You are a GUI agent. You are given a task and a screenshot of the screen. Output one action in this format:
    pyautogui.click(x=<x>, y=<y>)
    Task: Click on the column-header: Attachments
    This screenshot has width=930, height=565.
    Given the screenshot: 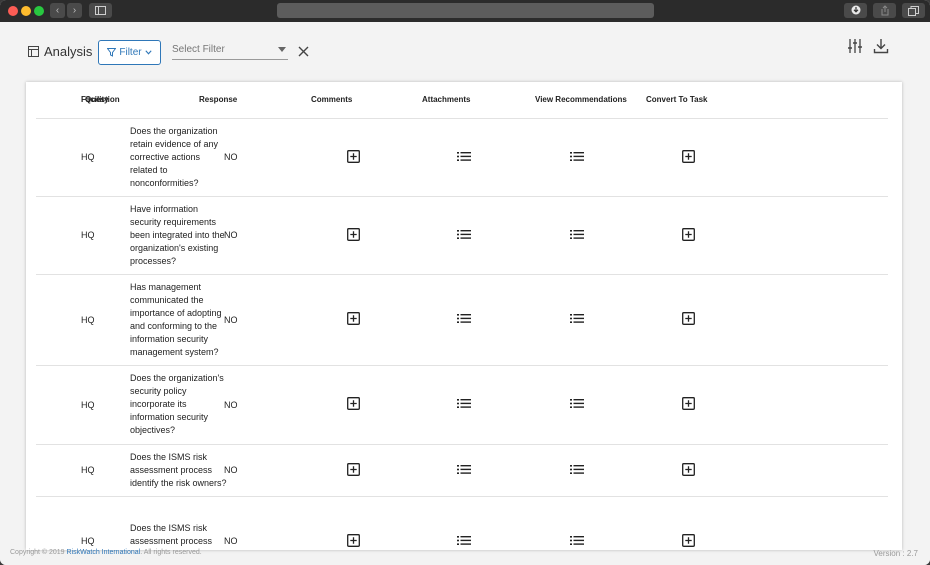 What is the action you would take?
    pyautogui.click(x=478, y=100)
    